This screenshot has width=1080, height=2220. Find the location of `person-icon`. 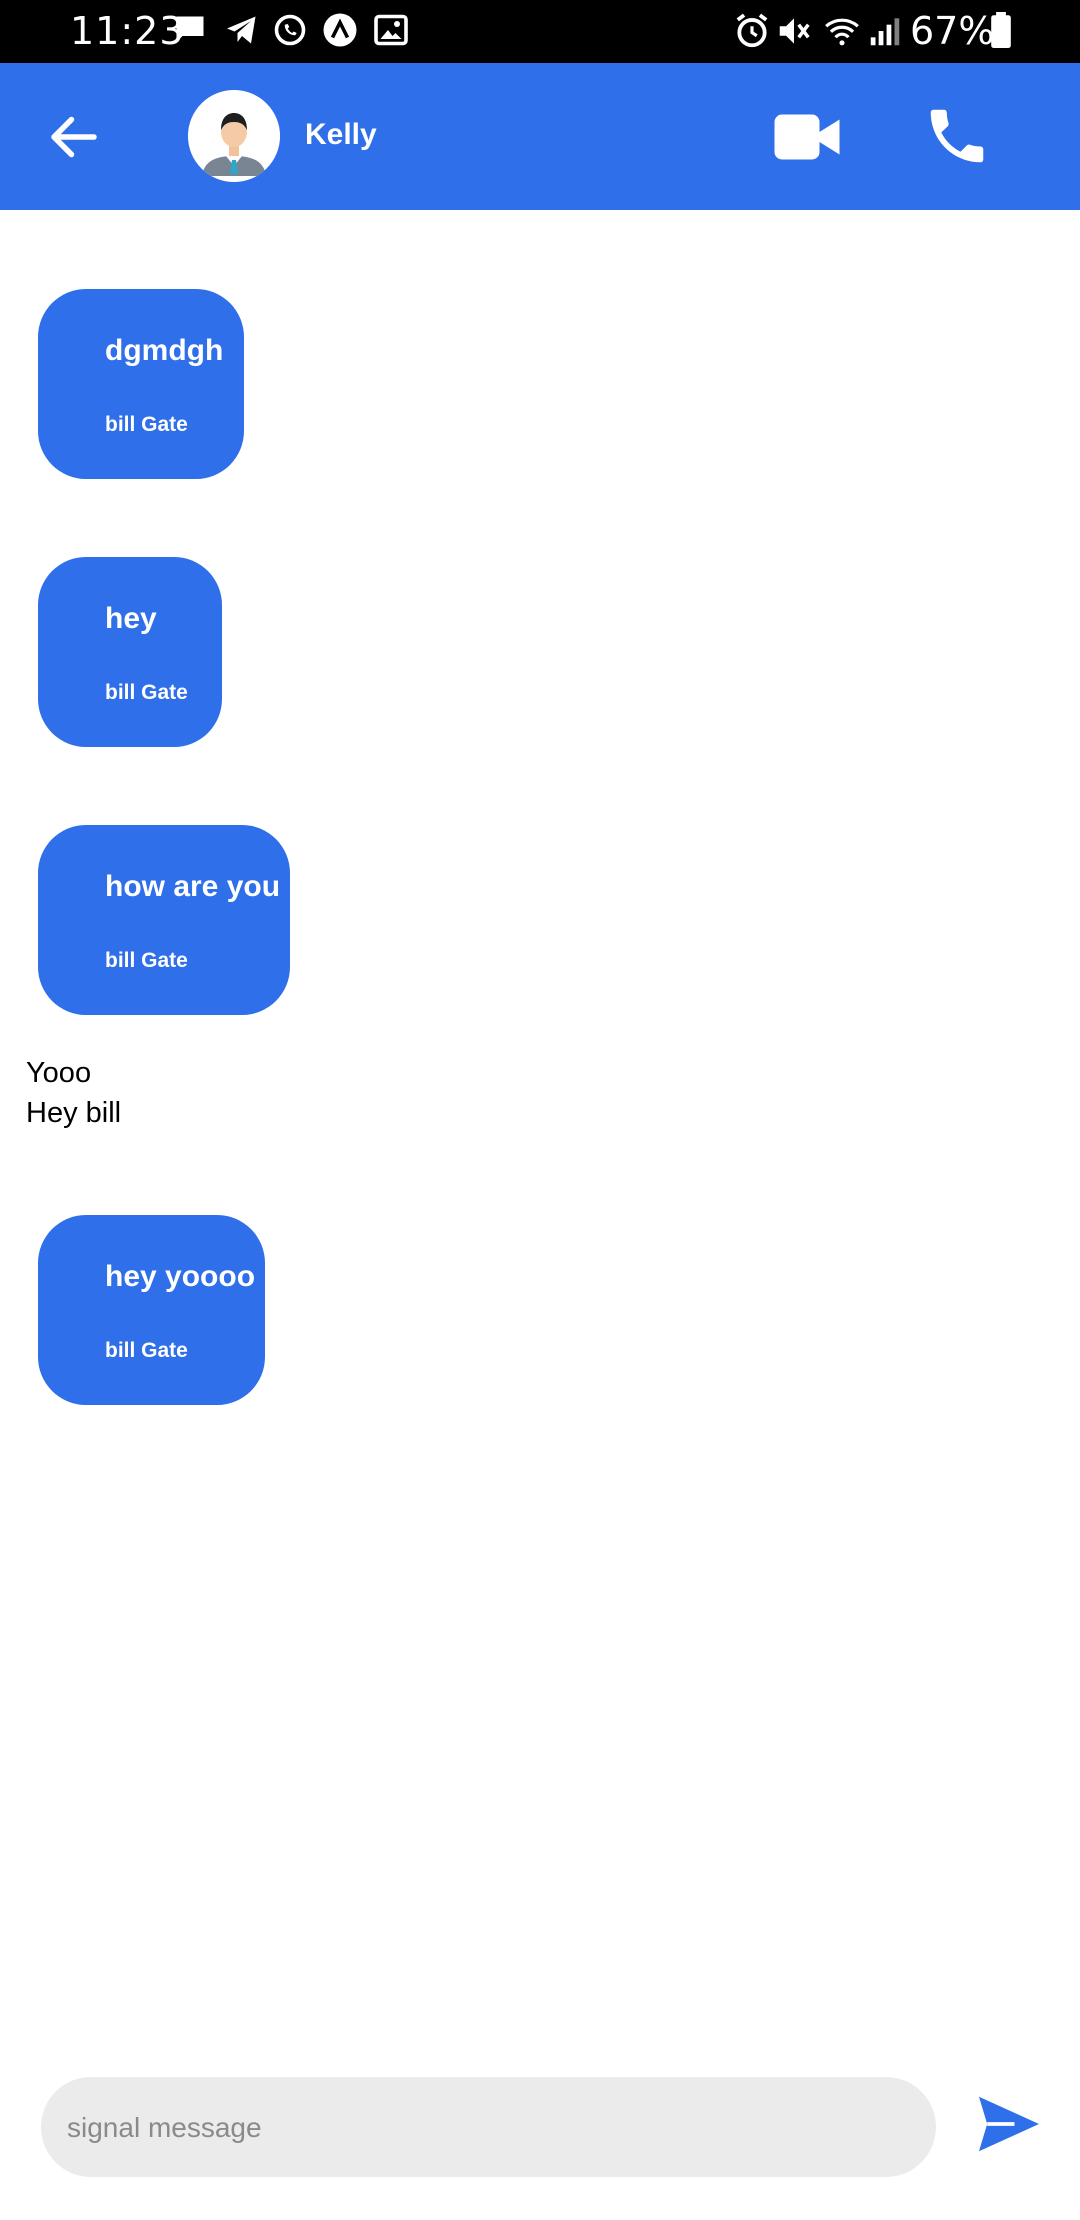

person-icon is located at coordinates (234, 136).